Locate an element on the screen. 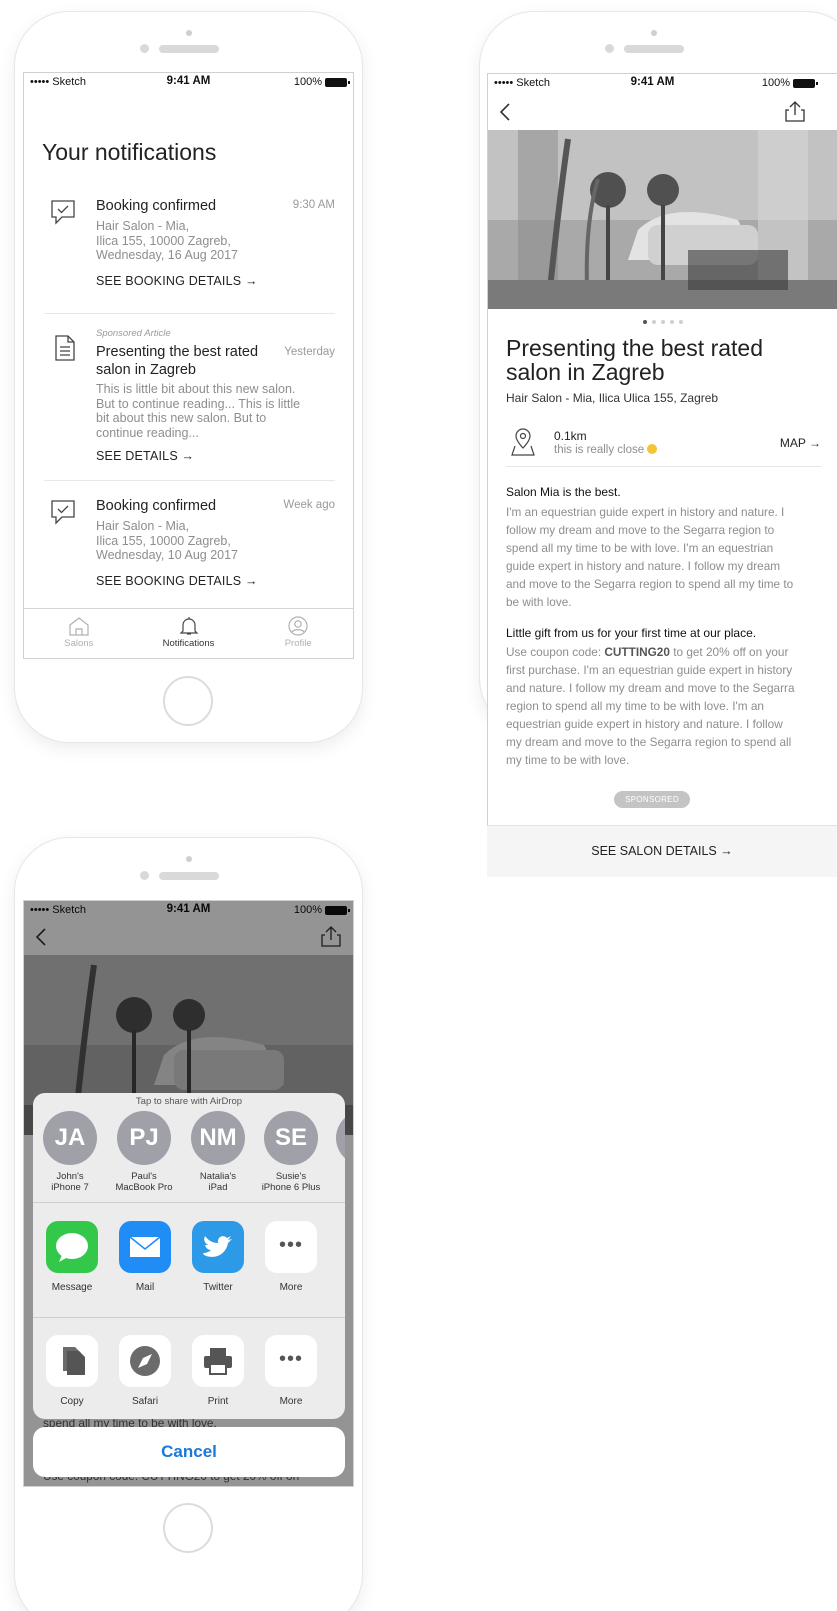  battery-icon is located at coordinates (337, 82).